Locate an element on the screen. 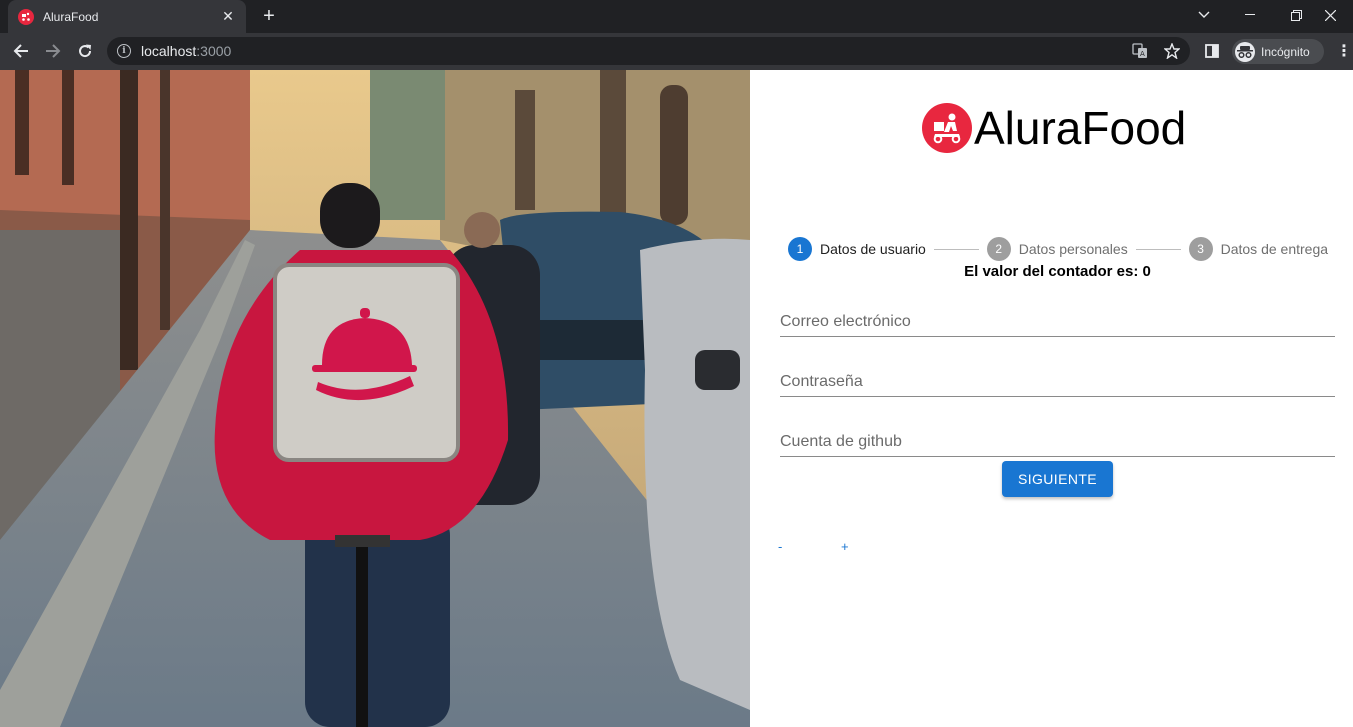 This screenshot has height=727, width=1353. step-datos-entrega: 3 Datos de entrega is located at coordinates (1258, 249).